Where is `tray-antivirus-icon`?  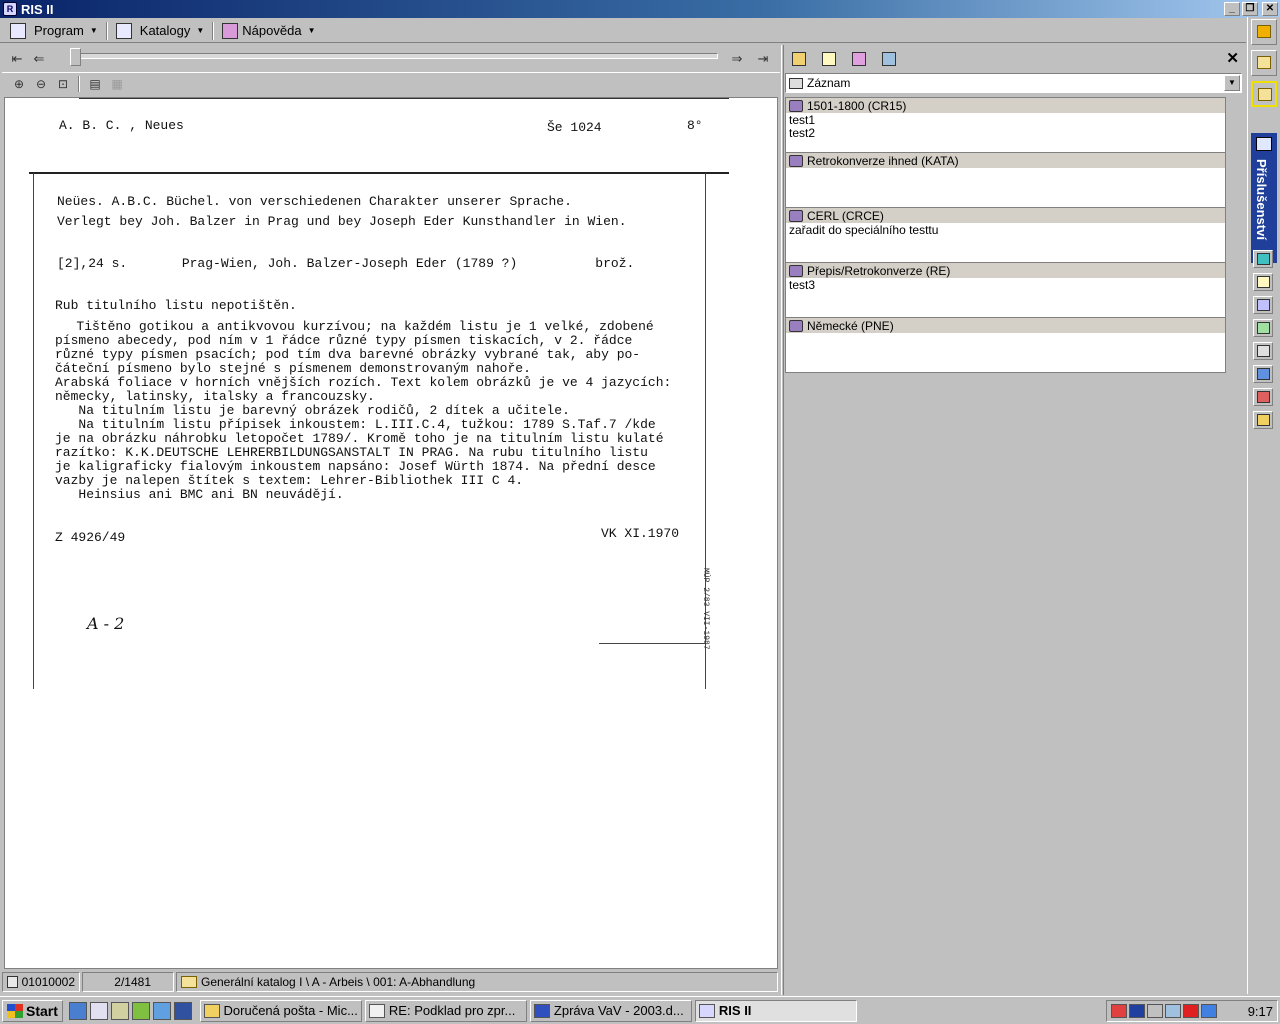
tray-antivirus-icon is located at coordinates (1191, 1011).